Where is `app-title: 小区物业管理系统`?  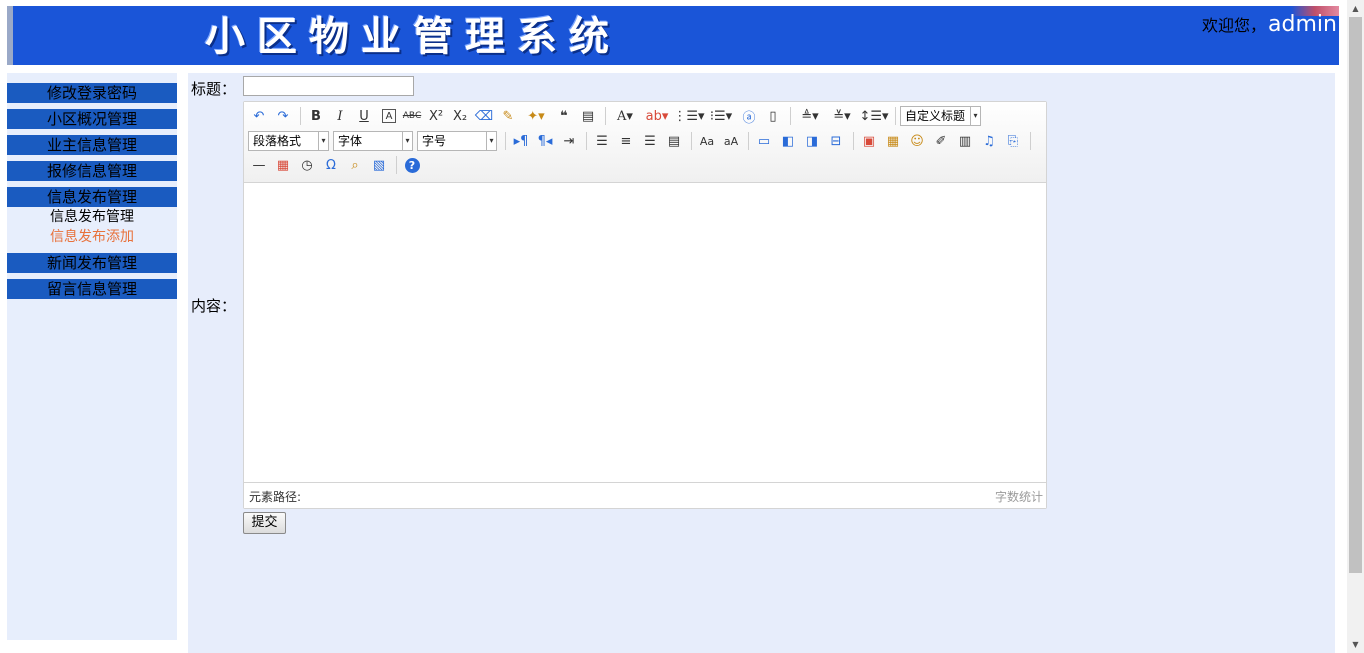
app-title: 小区物业管理系统 is located at coordinates (413, 37).